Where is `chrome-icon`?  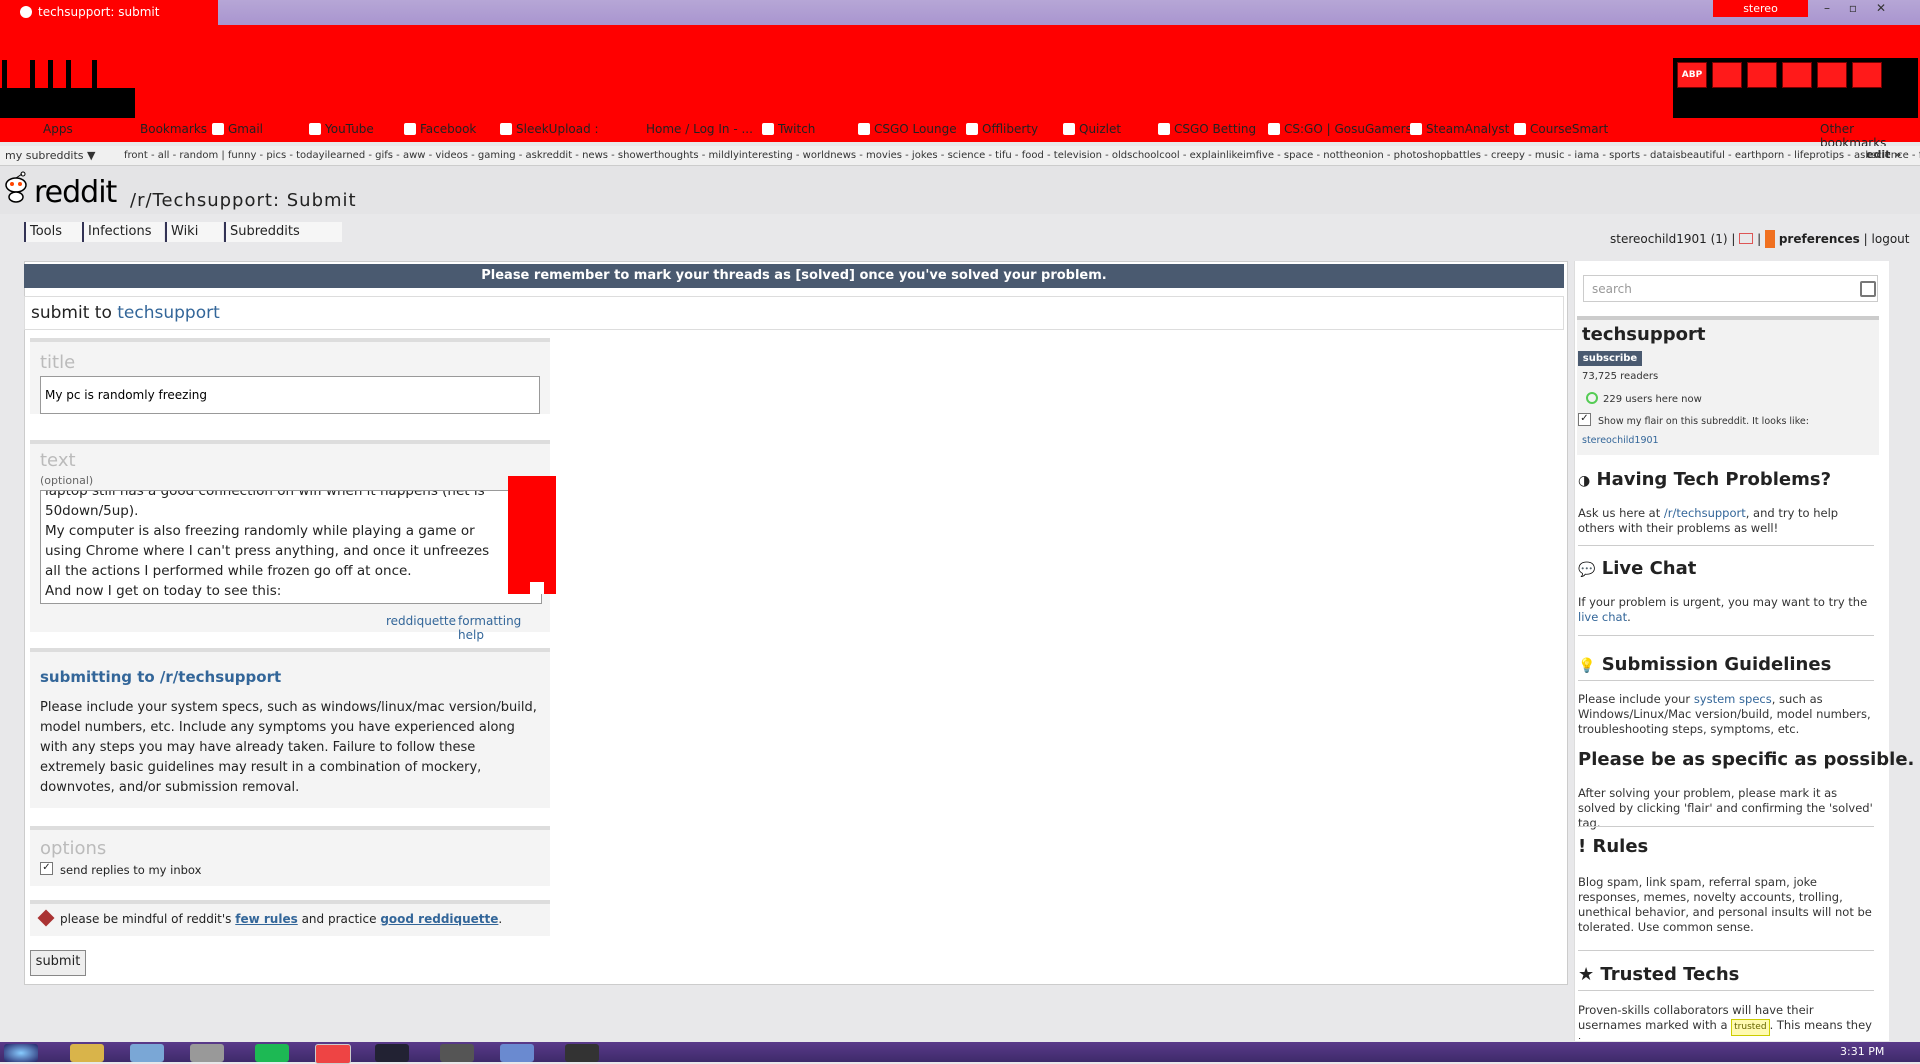
chrome-icon is located at coordinates (333, 1054).